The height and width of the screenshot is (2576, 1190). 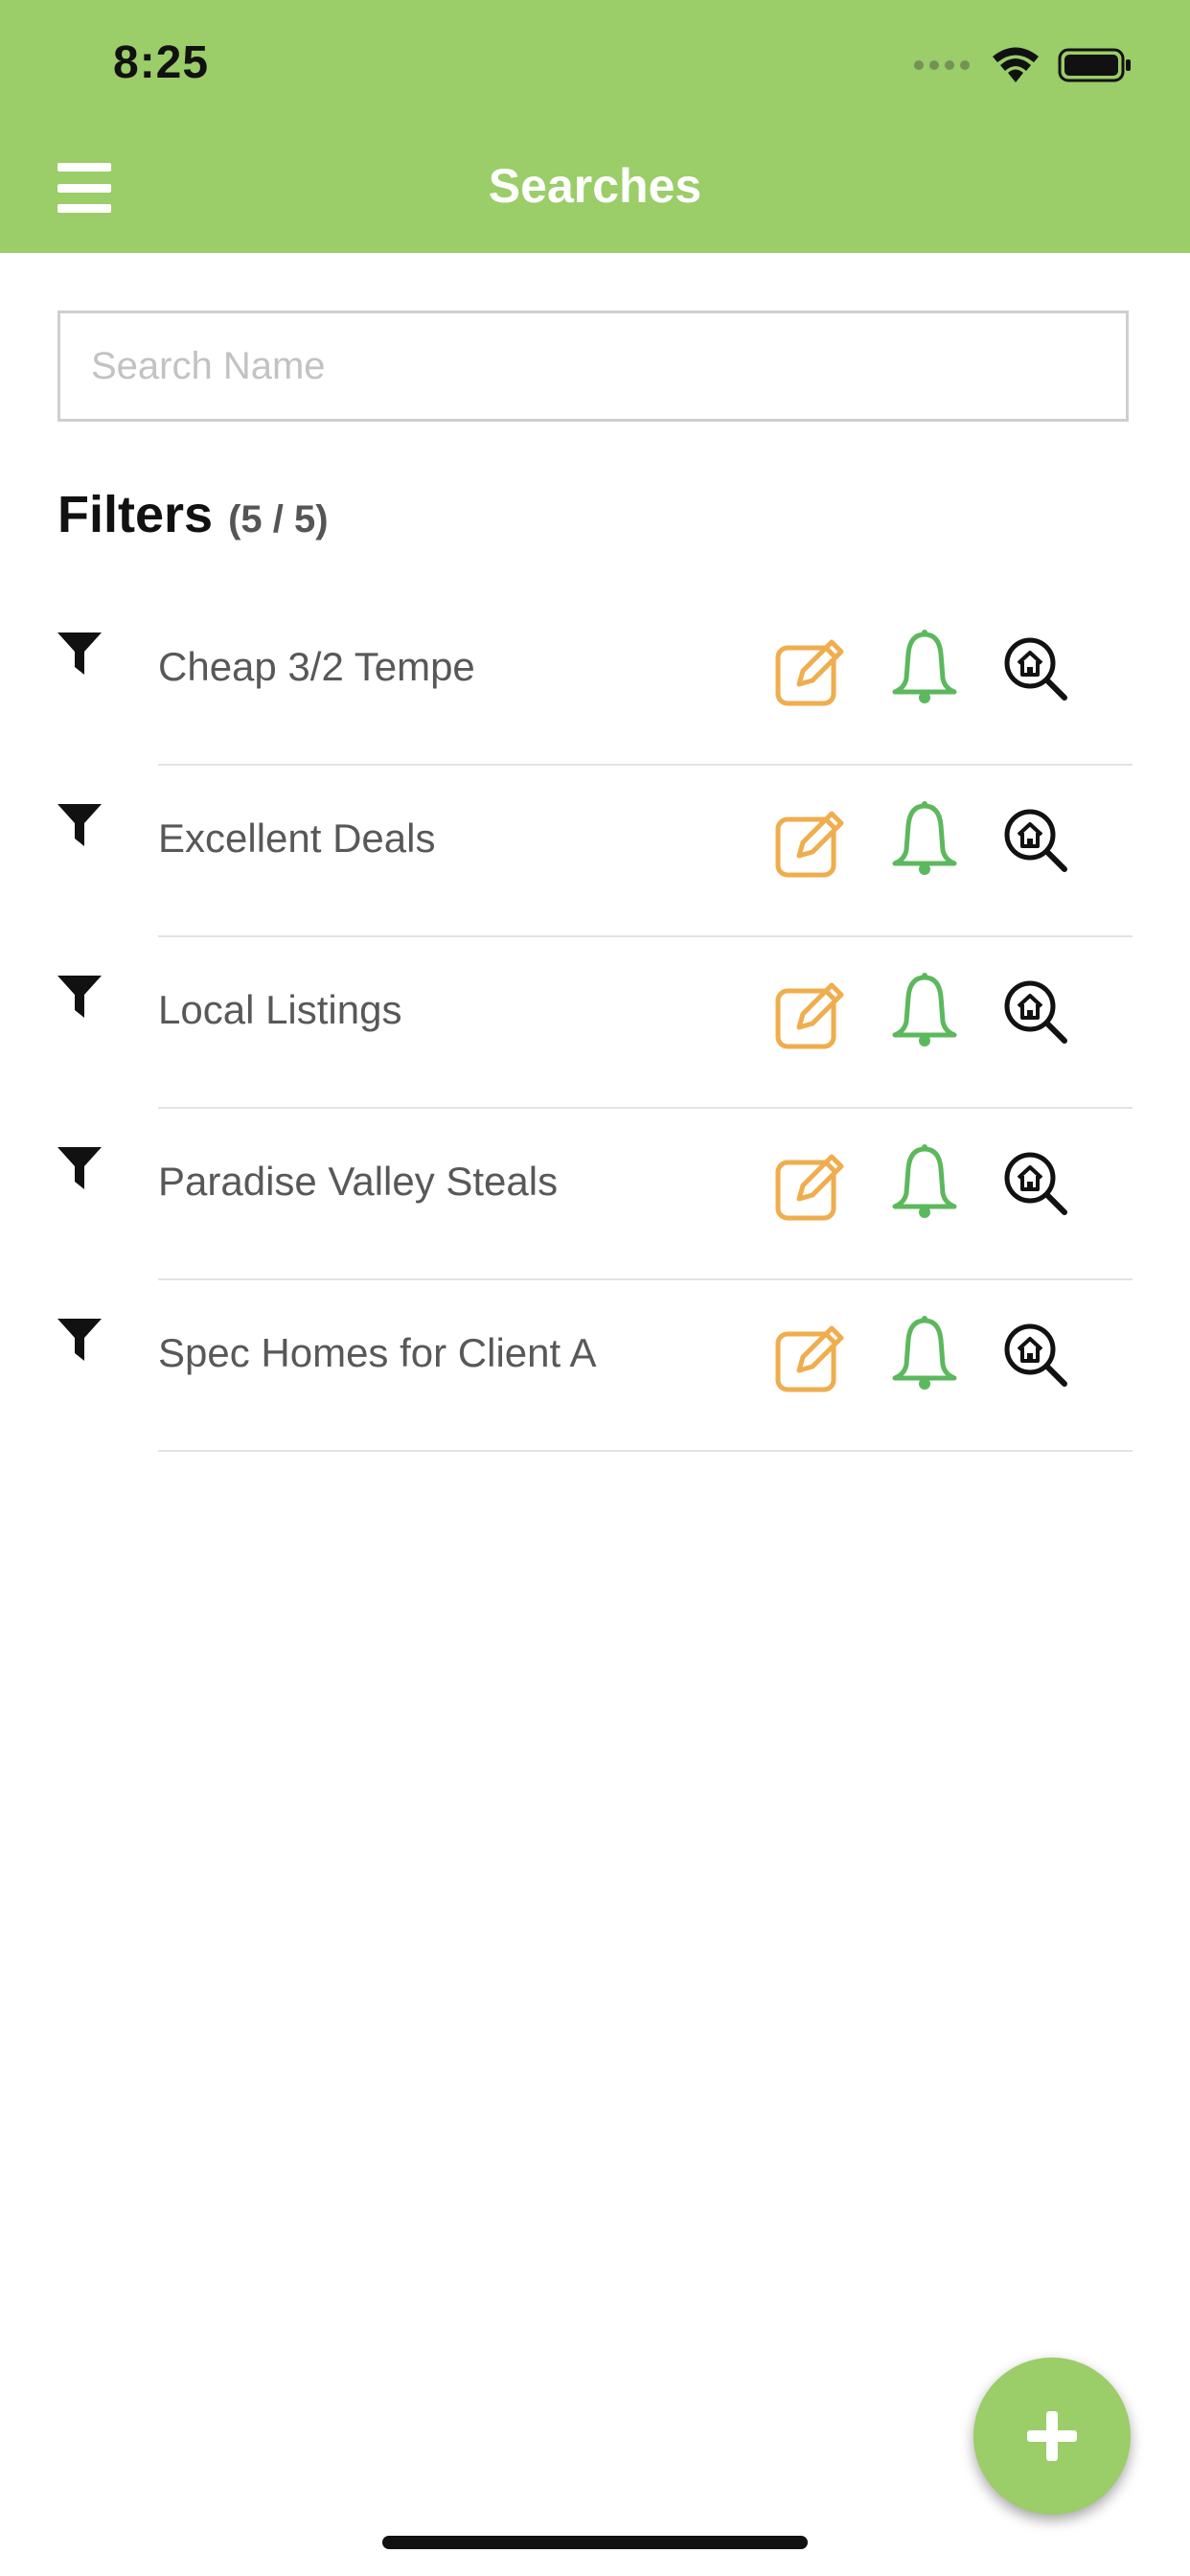 I want to click on wifi-icon, so click(x=1016, y=64).